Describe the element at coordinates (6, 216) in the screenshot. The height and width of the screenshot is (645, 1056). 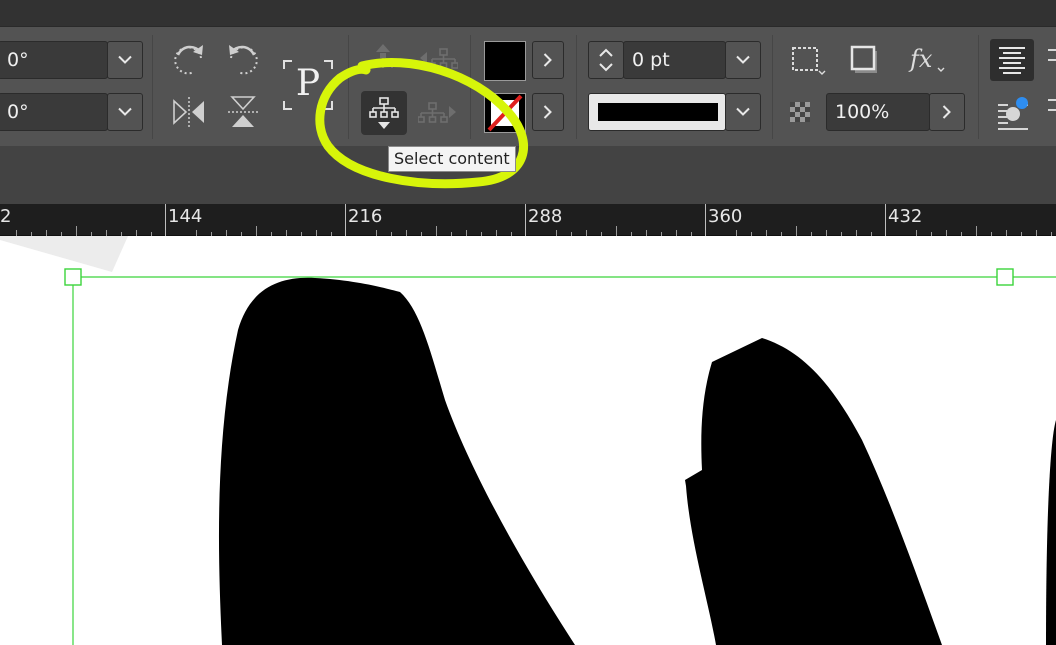
I see `ruler-label: 2` at that location.